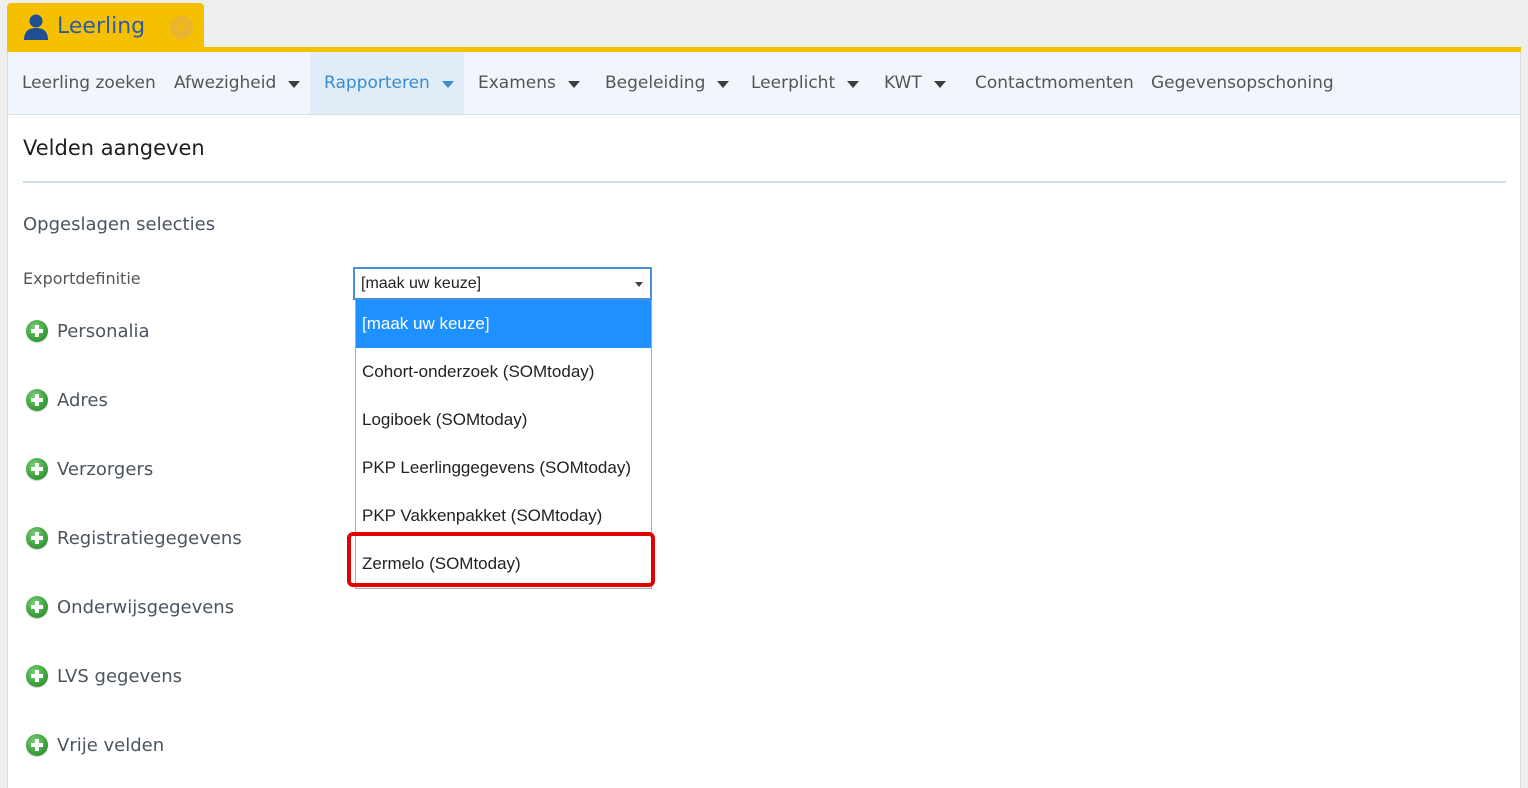 This screenshot has height=788, width=1528. What do you see at coordinates (111, 745) in the screenshot?
I see `category-label: Vrije velden` at bounding box center [111, 745].